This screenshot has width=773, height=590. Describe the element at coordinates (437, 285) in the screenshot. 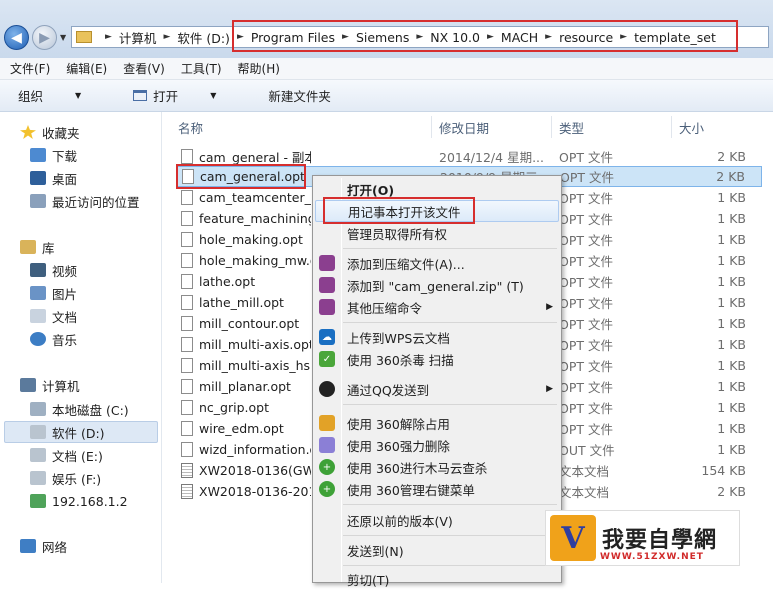

I see `menu-item-add-to-zip: 添加到 "cam_general.zip" (T)` at that location.